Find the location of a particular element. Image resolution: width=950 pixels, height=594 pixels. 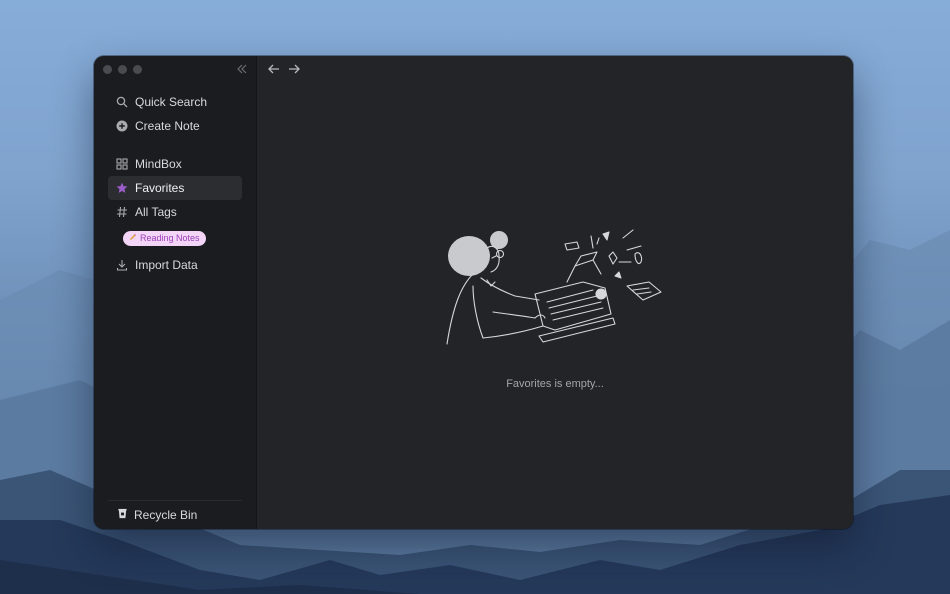

window-controls is located at coordinates (122, 69).